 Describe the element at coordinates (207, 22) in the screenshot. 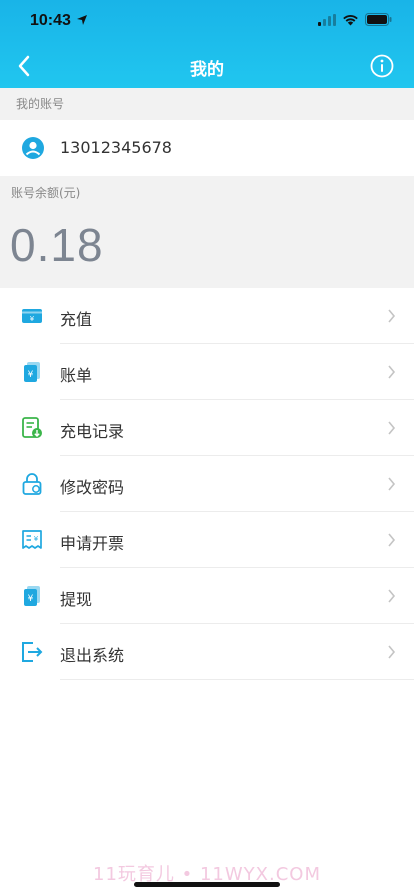

I see `status-bar: 10:43` at that location.